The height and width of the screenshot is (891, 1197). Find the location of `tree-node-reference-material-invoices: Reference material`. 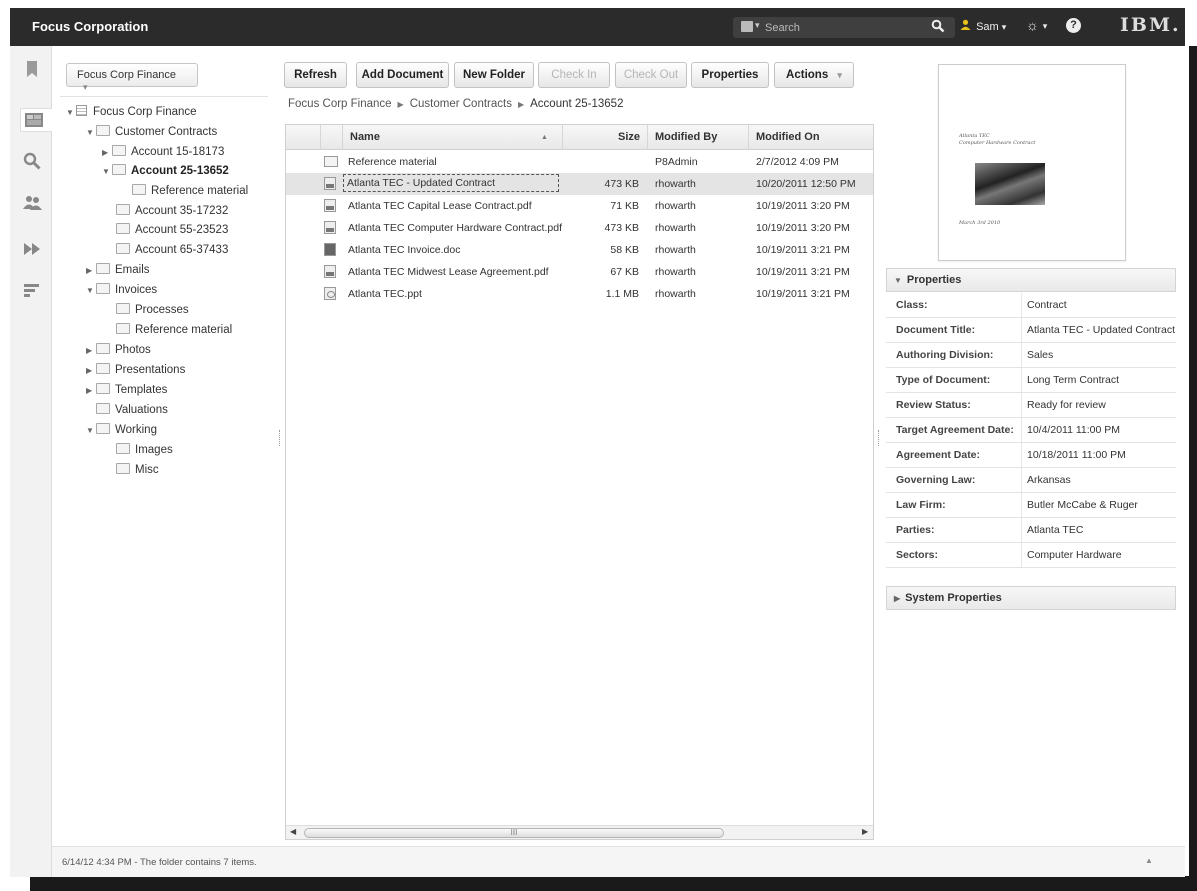

tree-node-reference-material-invoices: Reference material is located at coordinates (174, 330).